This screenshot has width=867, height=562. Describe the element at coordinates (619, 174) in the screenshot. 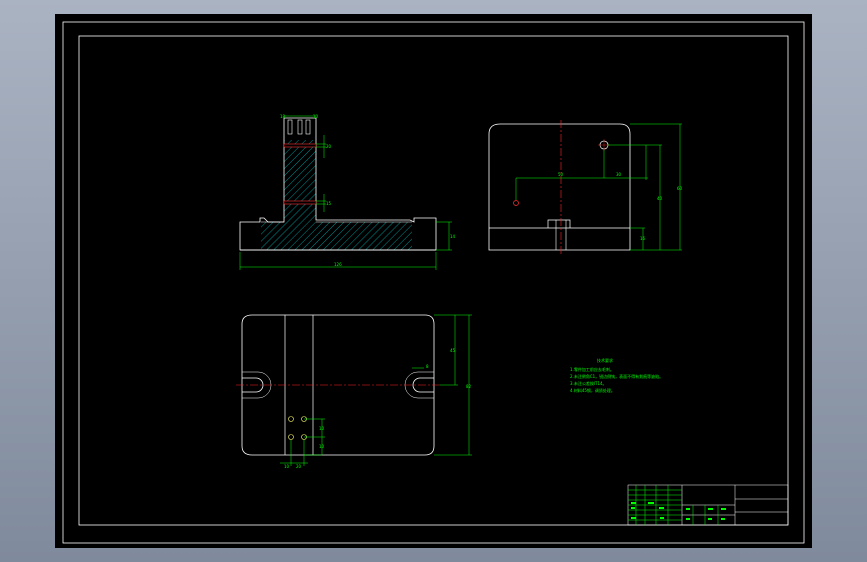

I see `dim-side-w2: 30` at that location.